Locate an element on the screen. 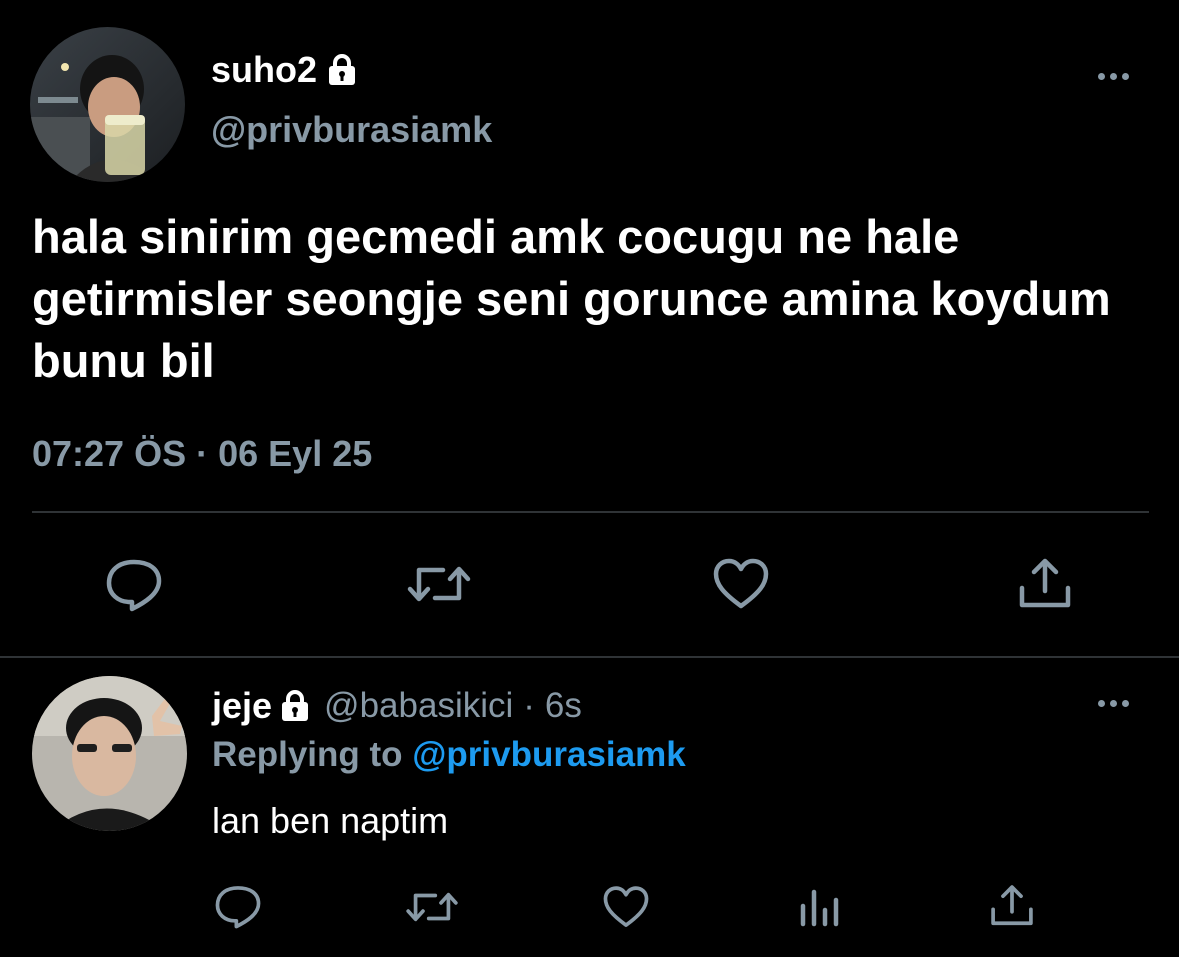 Image resolution: width=1179 pixels, height=957 pixels. author-handle: @privburasiamk is located at coordinates (351, 130).